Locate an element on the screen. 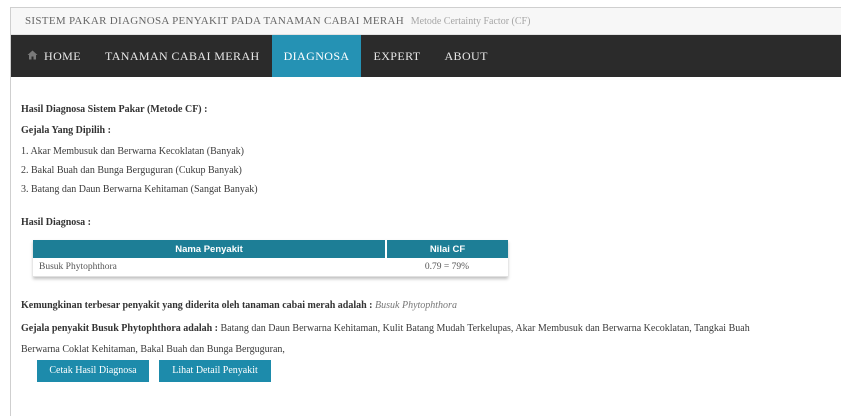  view-disease-detail-button: Lihat Detail Penyakit is located at coordinates (215, 371).